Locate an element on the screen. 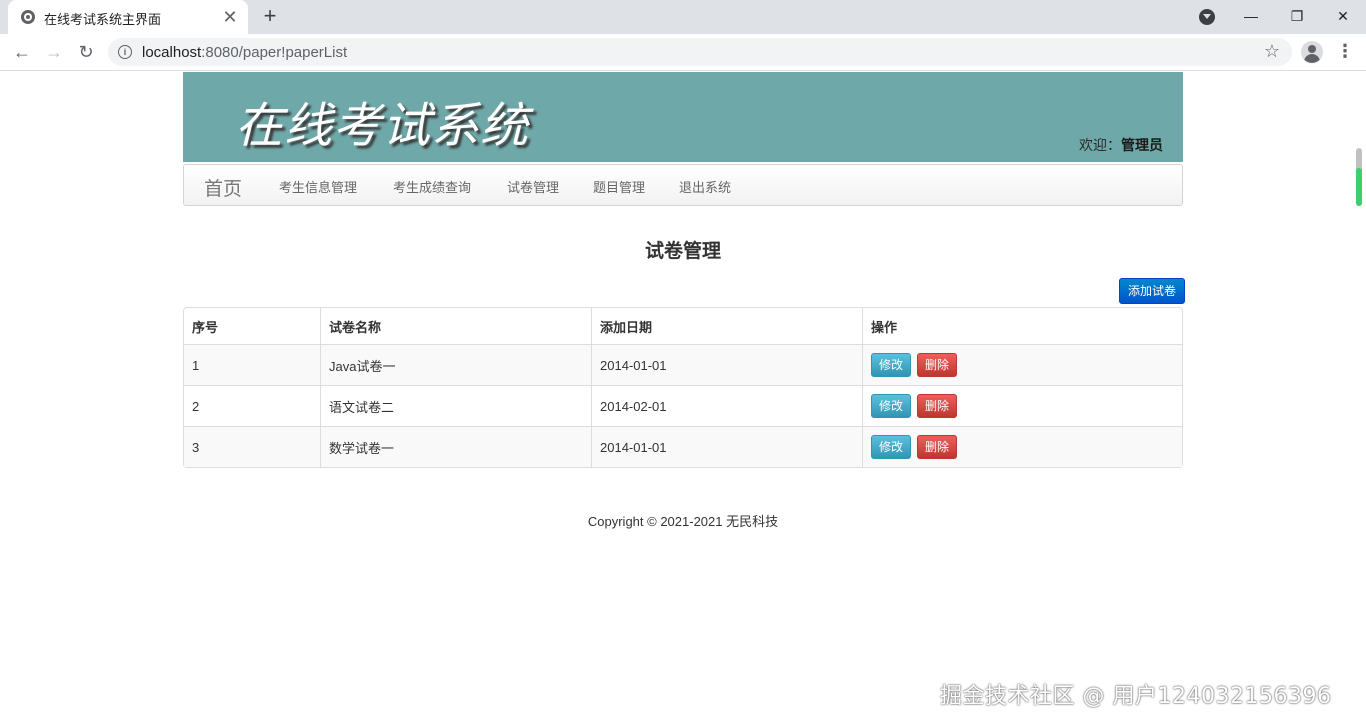  tab-search-icon is located at coordinates (1207, 17).